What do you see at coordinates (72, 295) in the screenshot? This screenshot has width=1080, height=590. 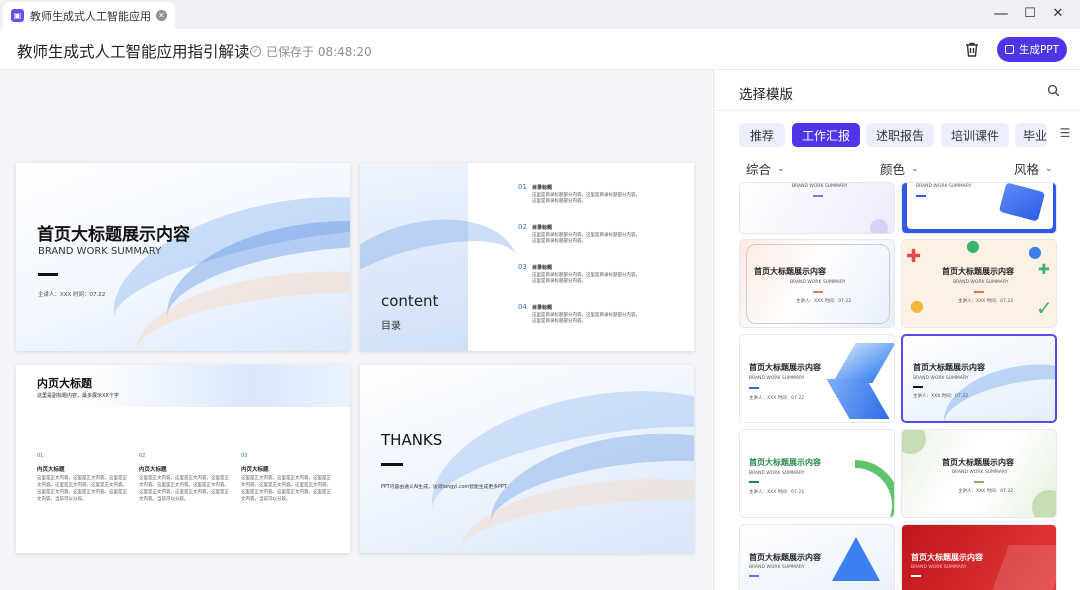 I see `cover-meta: 主讲人：XXX 时间：07.22` at bounding box center [72, 295].